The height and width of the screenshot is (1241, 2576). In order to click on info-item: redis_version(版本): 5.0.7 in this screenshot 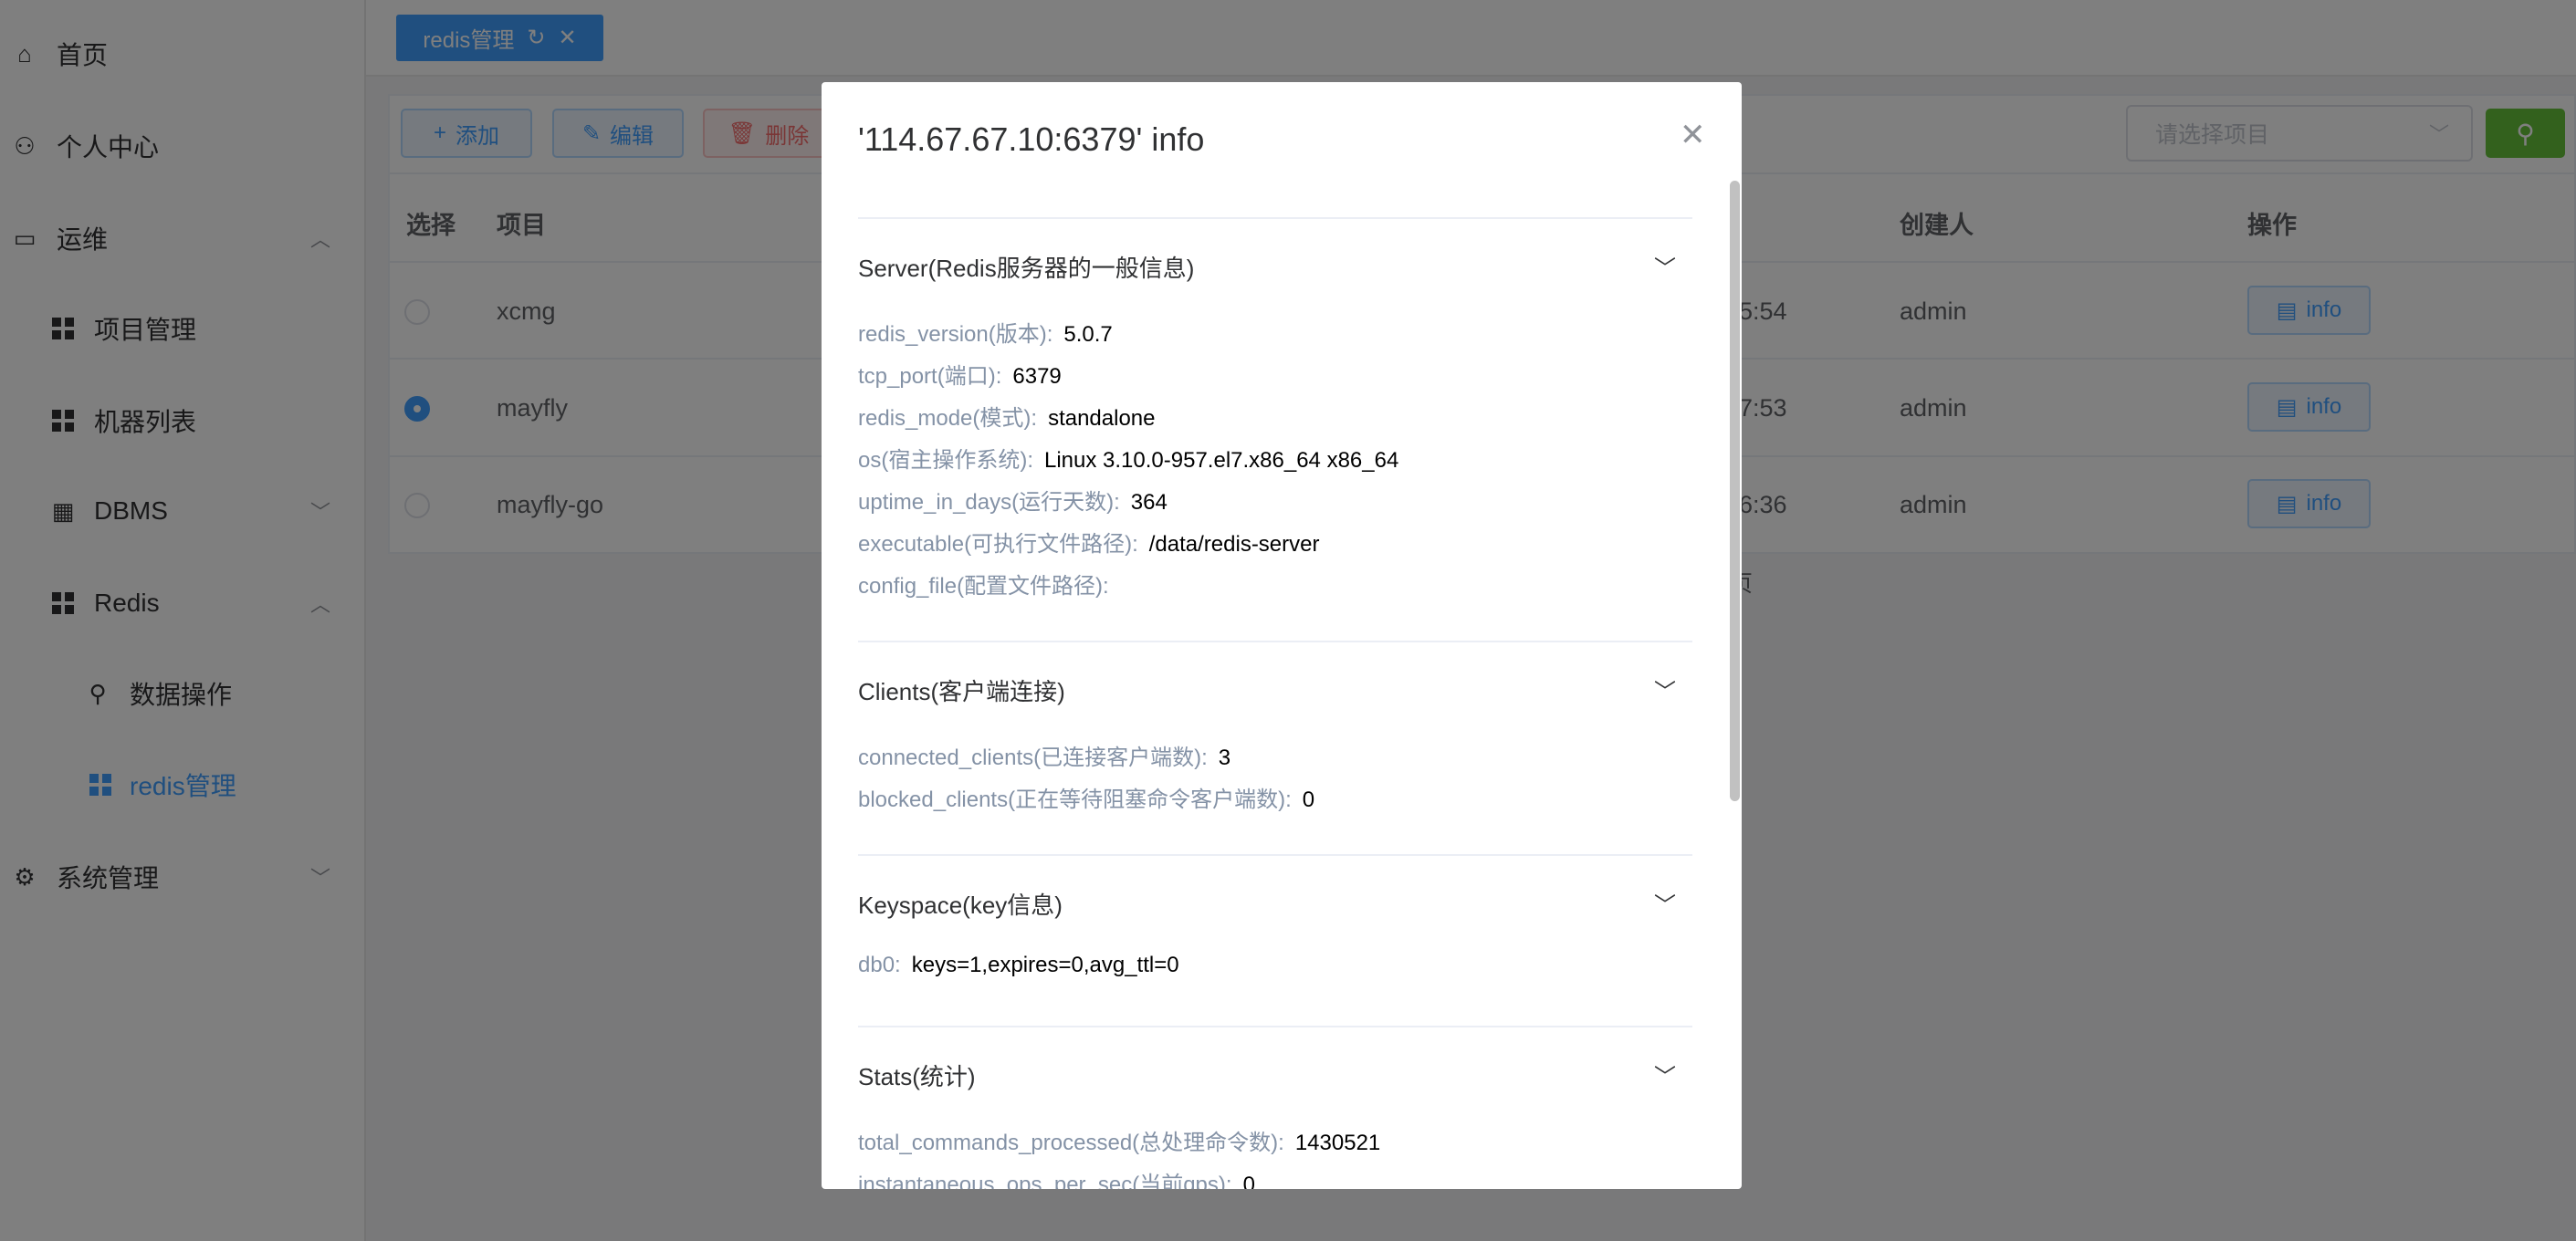, I will do `click(986, 332)`.